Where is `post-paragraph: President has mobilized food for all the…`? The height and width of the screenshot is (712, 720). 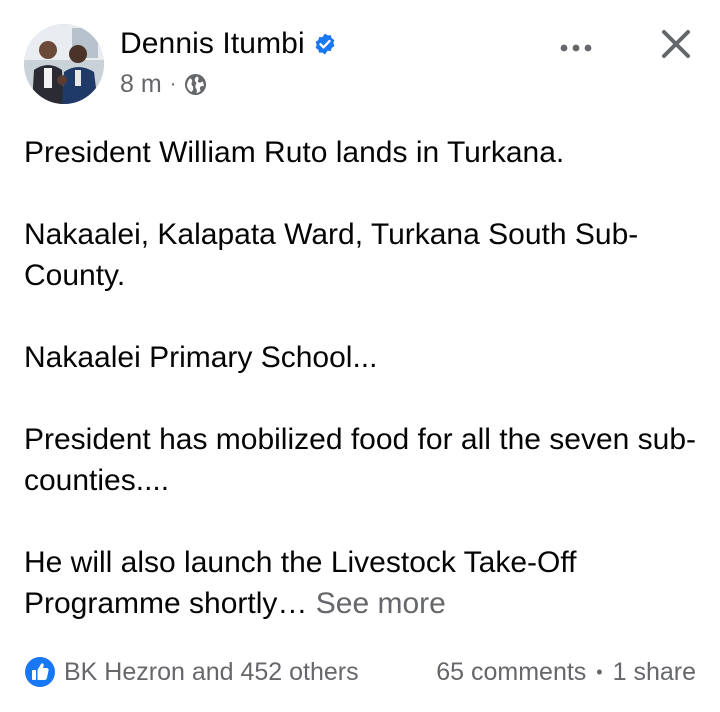 post-paragraph: President has mobilized food for all the… is located at coordinates (360, 460).